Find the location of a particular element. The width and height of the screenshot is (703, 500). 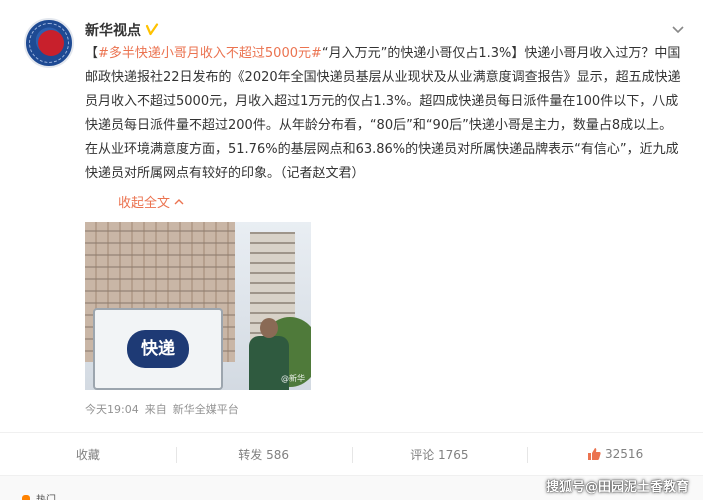

chevron-up-icon is located at coordinates (179, 201).